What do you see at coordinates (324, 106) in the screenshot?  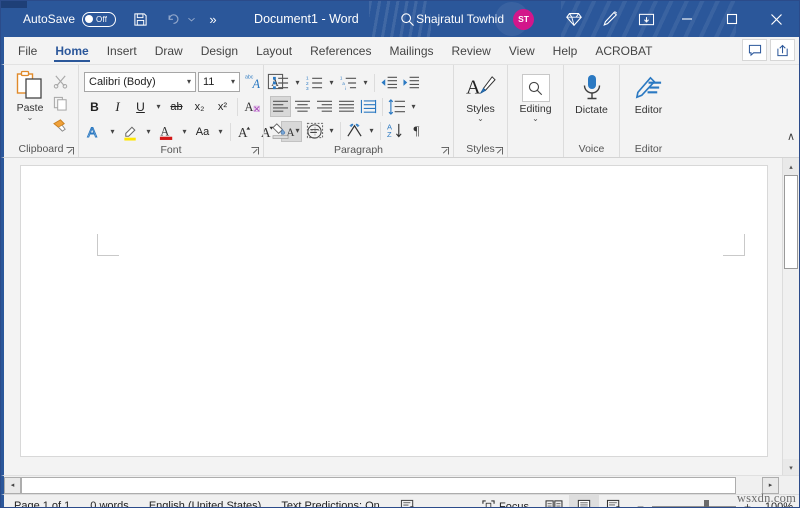 I see `align-right-icon` at bounding box center [324, 106].